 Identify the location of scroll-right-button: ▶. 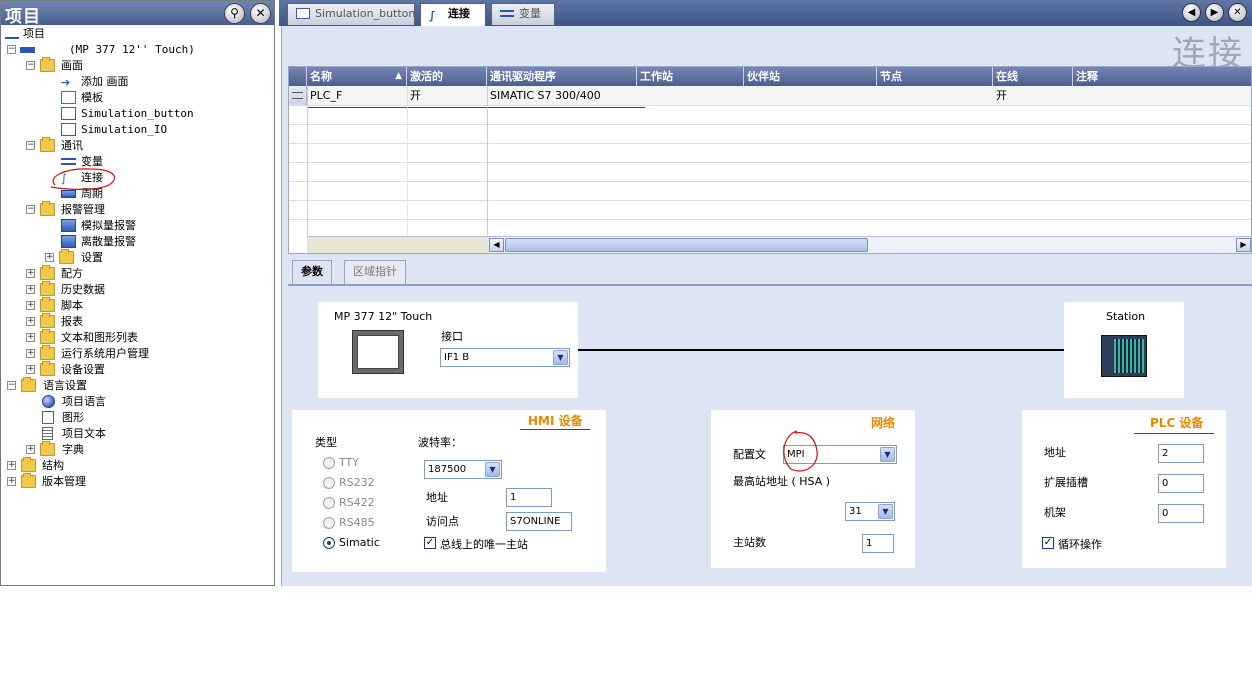
(1243, 245).